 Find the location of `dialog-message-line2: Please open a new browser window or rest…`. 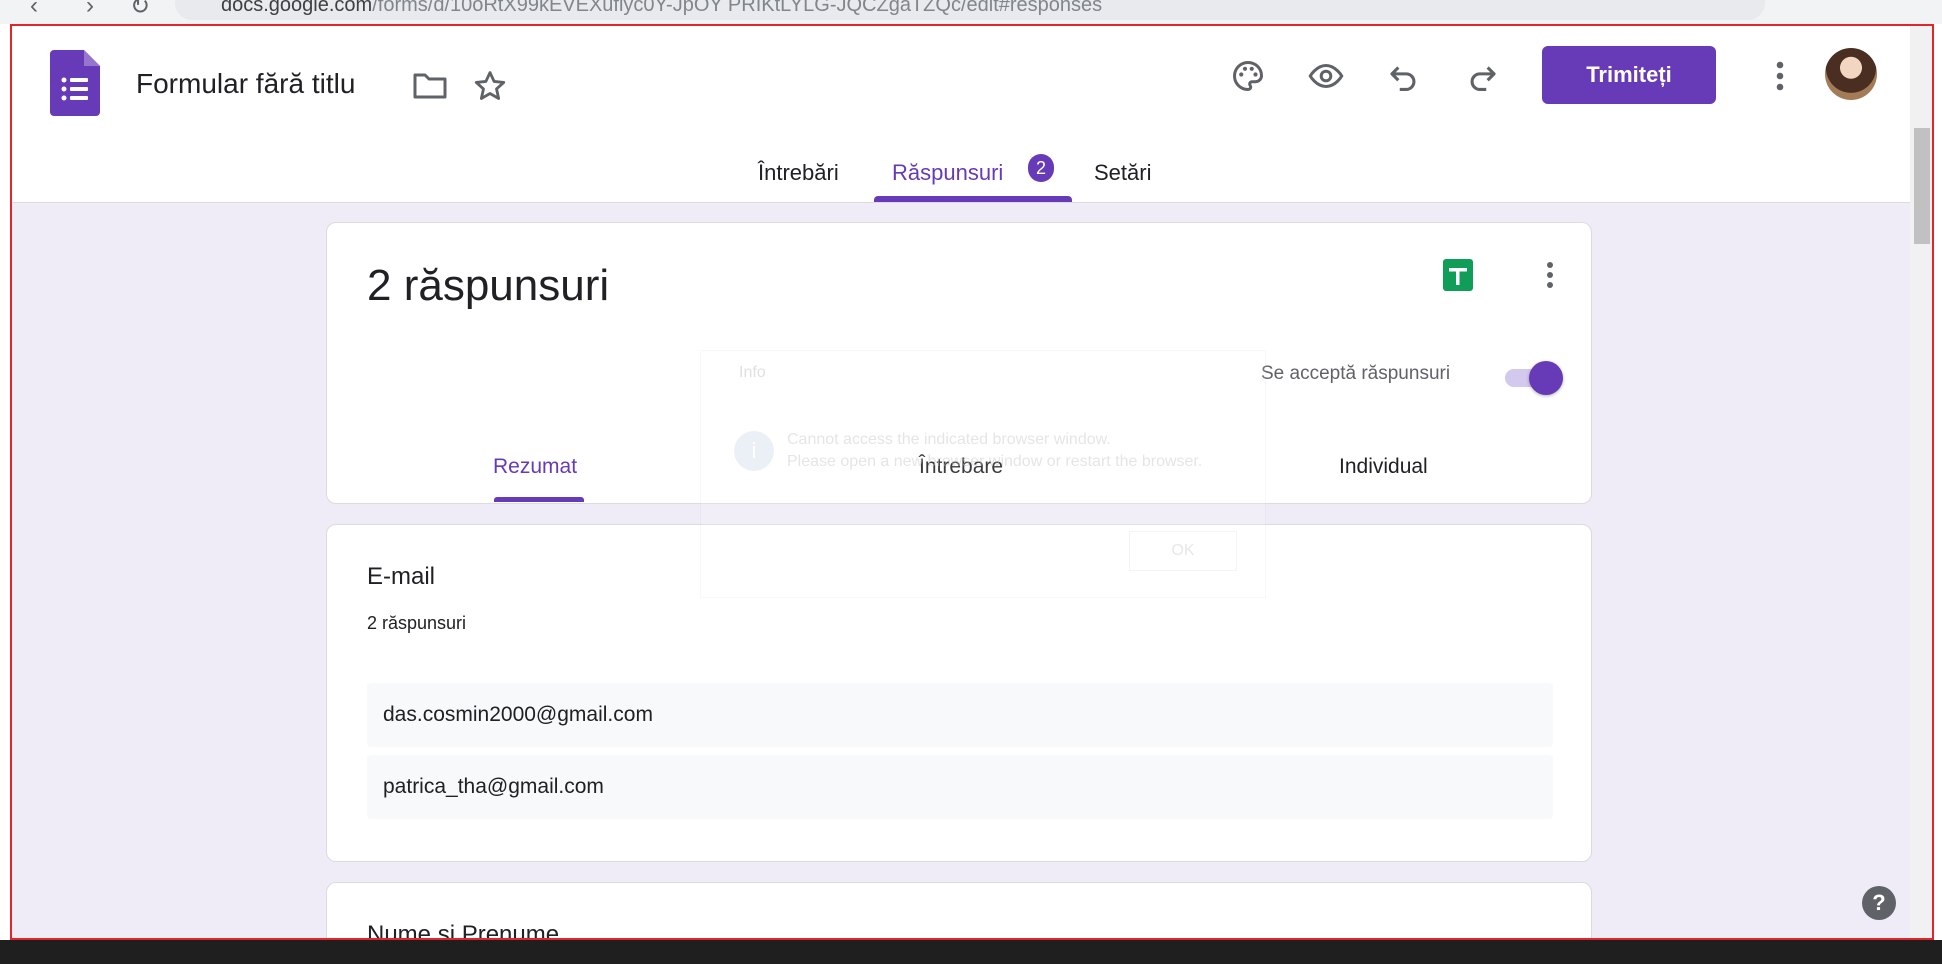

dialog-message-line2: Please open a new browser window or rest… is located at coordinates (995, 461).